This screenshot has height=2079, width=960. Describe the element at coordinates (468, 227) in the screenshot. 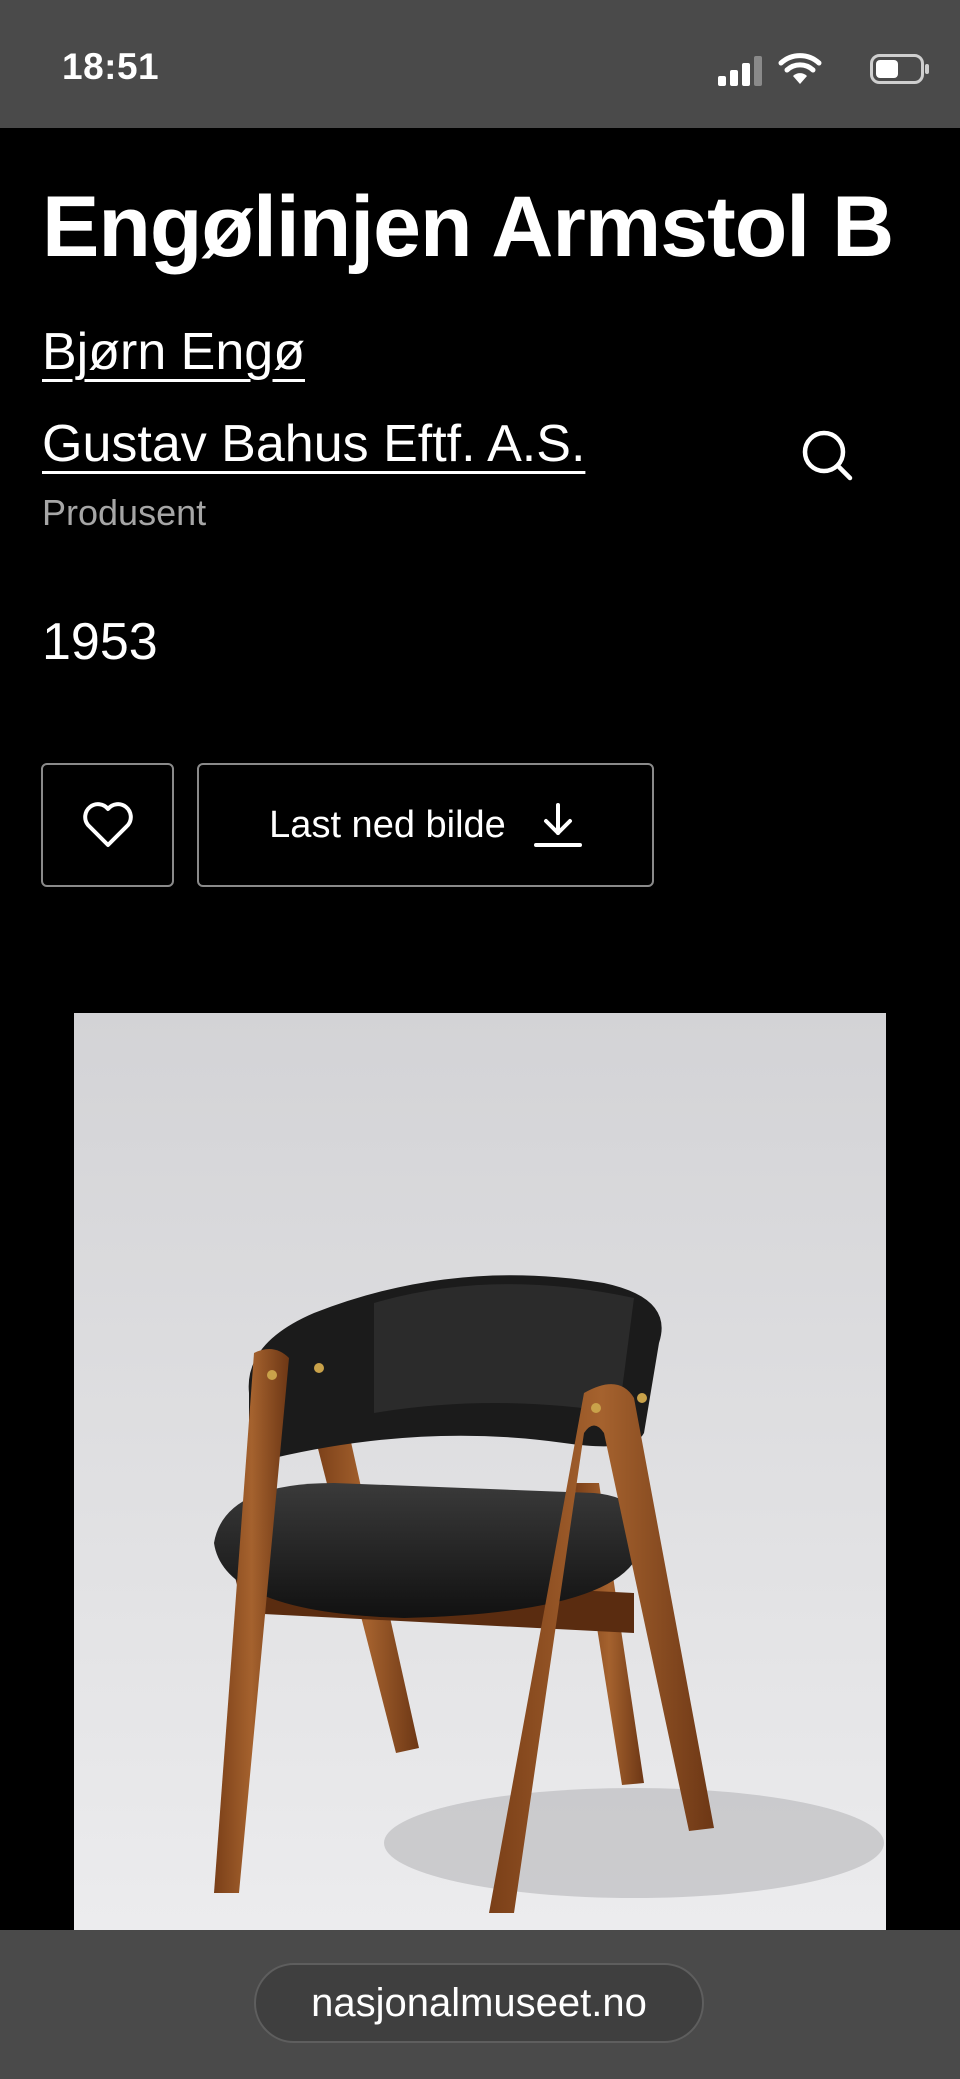

I see `page-title: Engølinjen Armstol B` at that location.